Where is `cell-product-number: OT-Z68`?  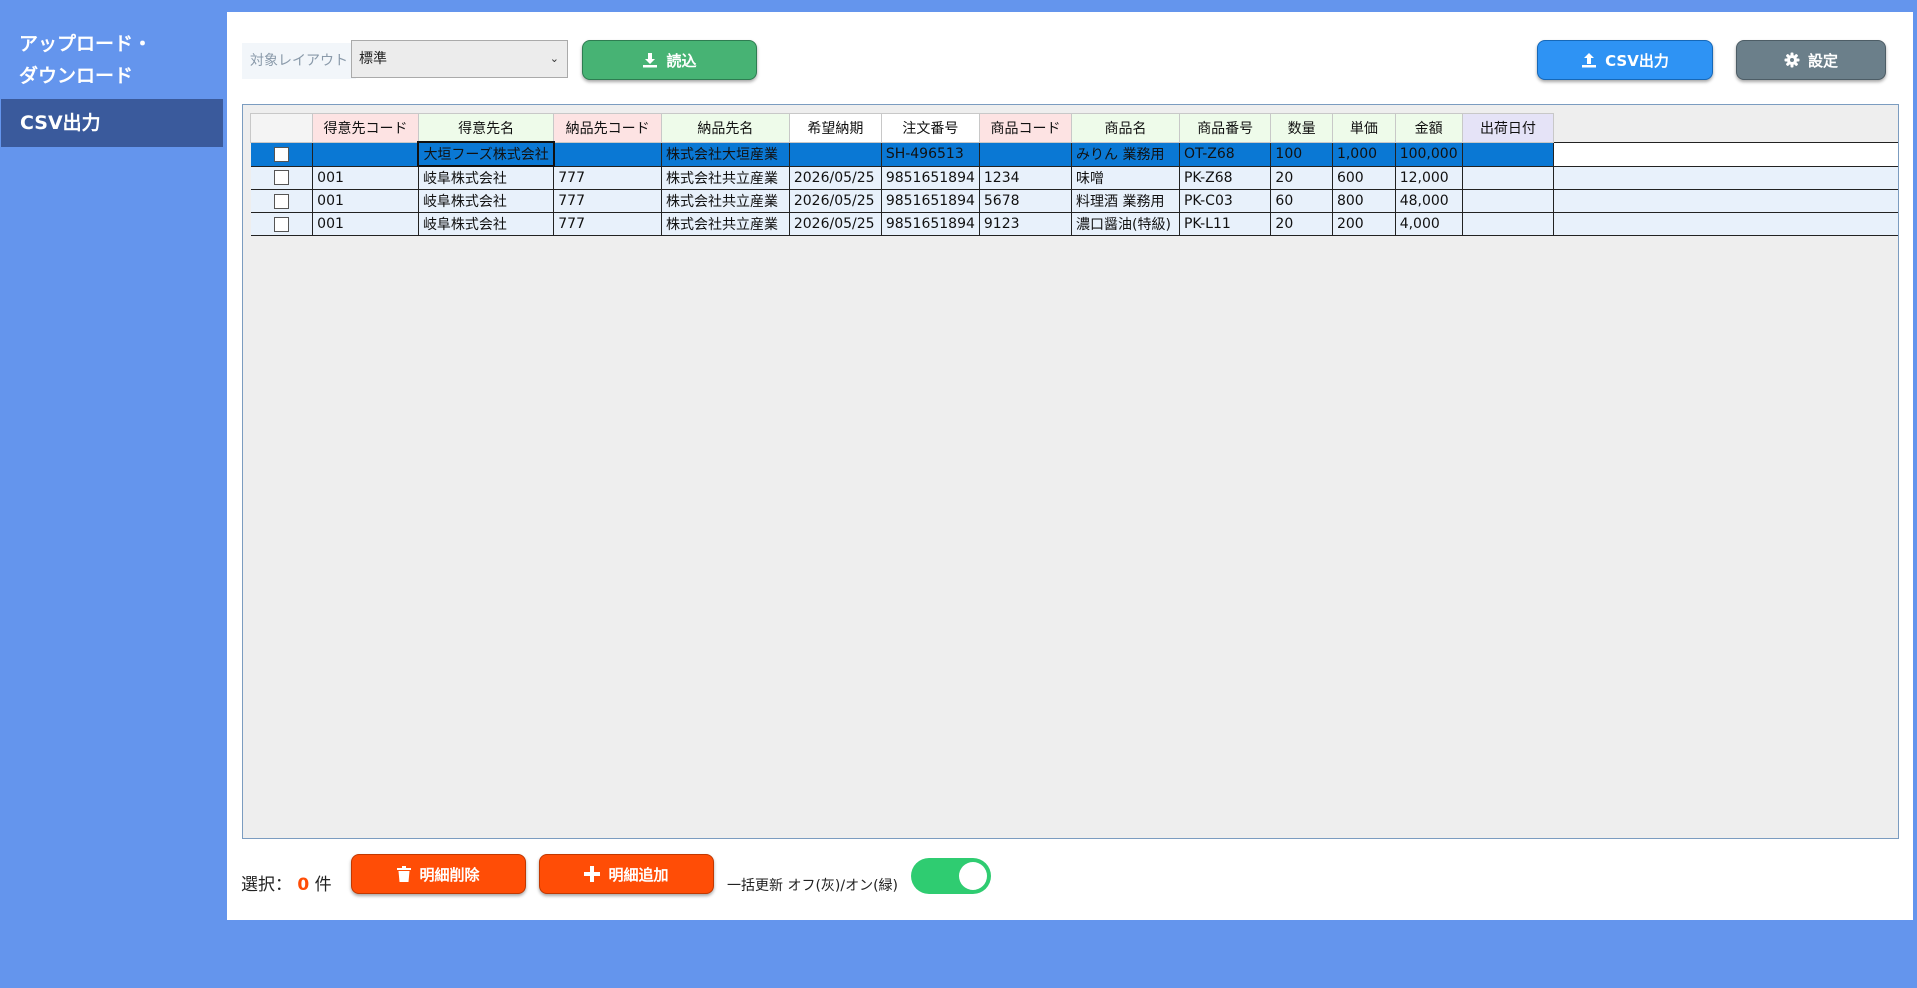
cell-product-number: OT-Z68 is located at coordinates (1225, 154).